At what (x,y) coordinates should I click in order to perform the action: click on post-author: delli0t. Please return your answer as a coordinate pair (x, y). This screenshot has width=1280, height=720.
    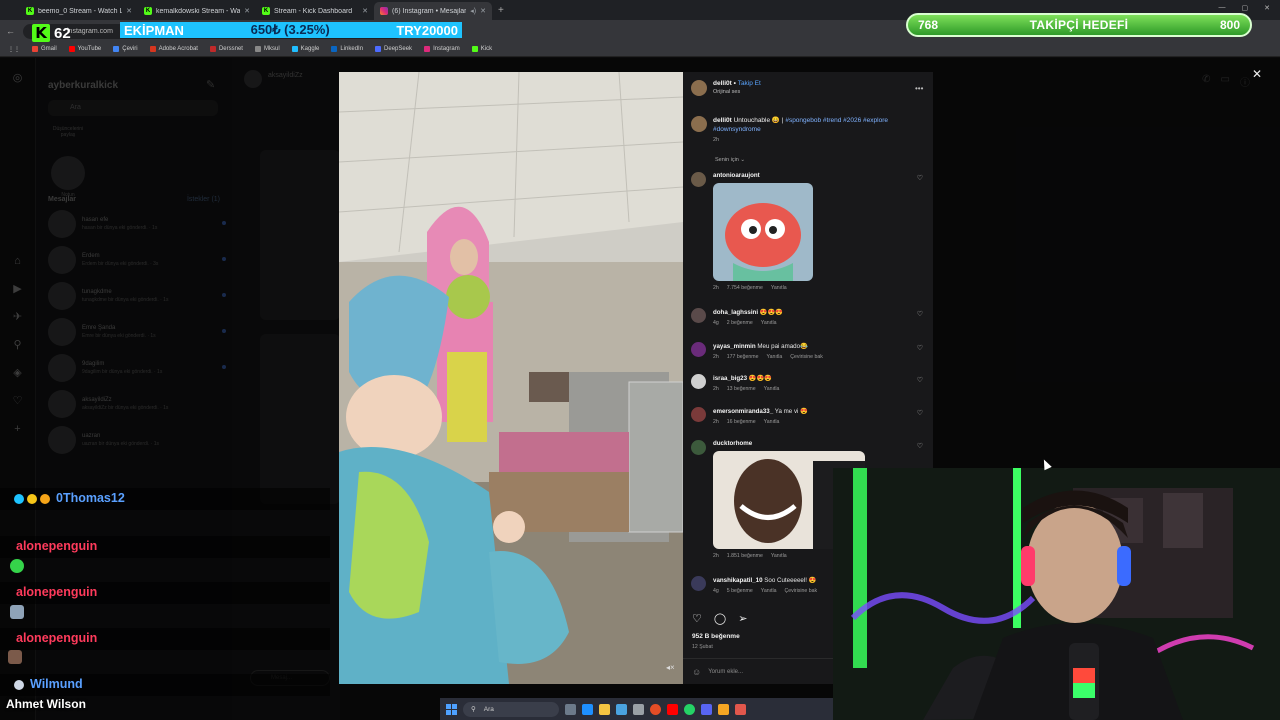
    Looking at the image, I should click on (722, 83).